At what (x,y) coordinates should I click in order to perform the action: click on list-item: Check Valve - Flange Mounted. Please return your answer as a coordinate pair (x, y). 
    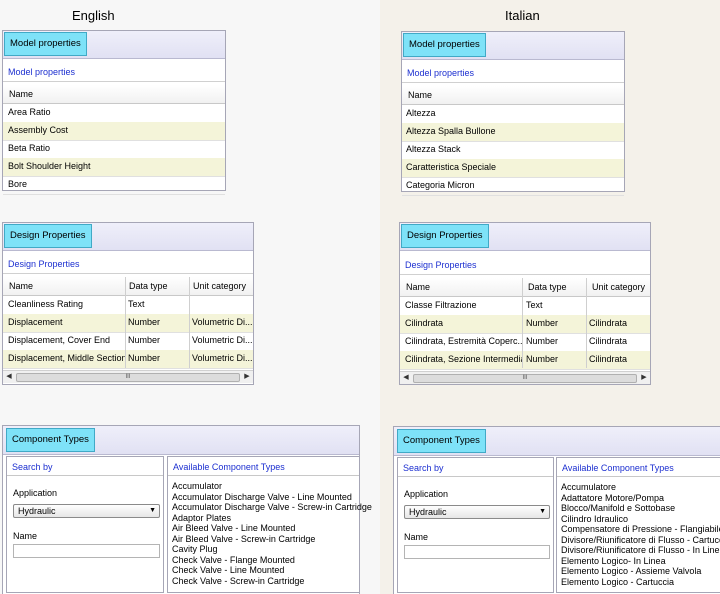
    Looking at the image, I should click on (233, 560).